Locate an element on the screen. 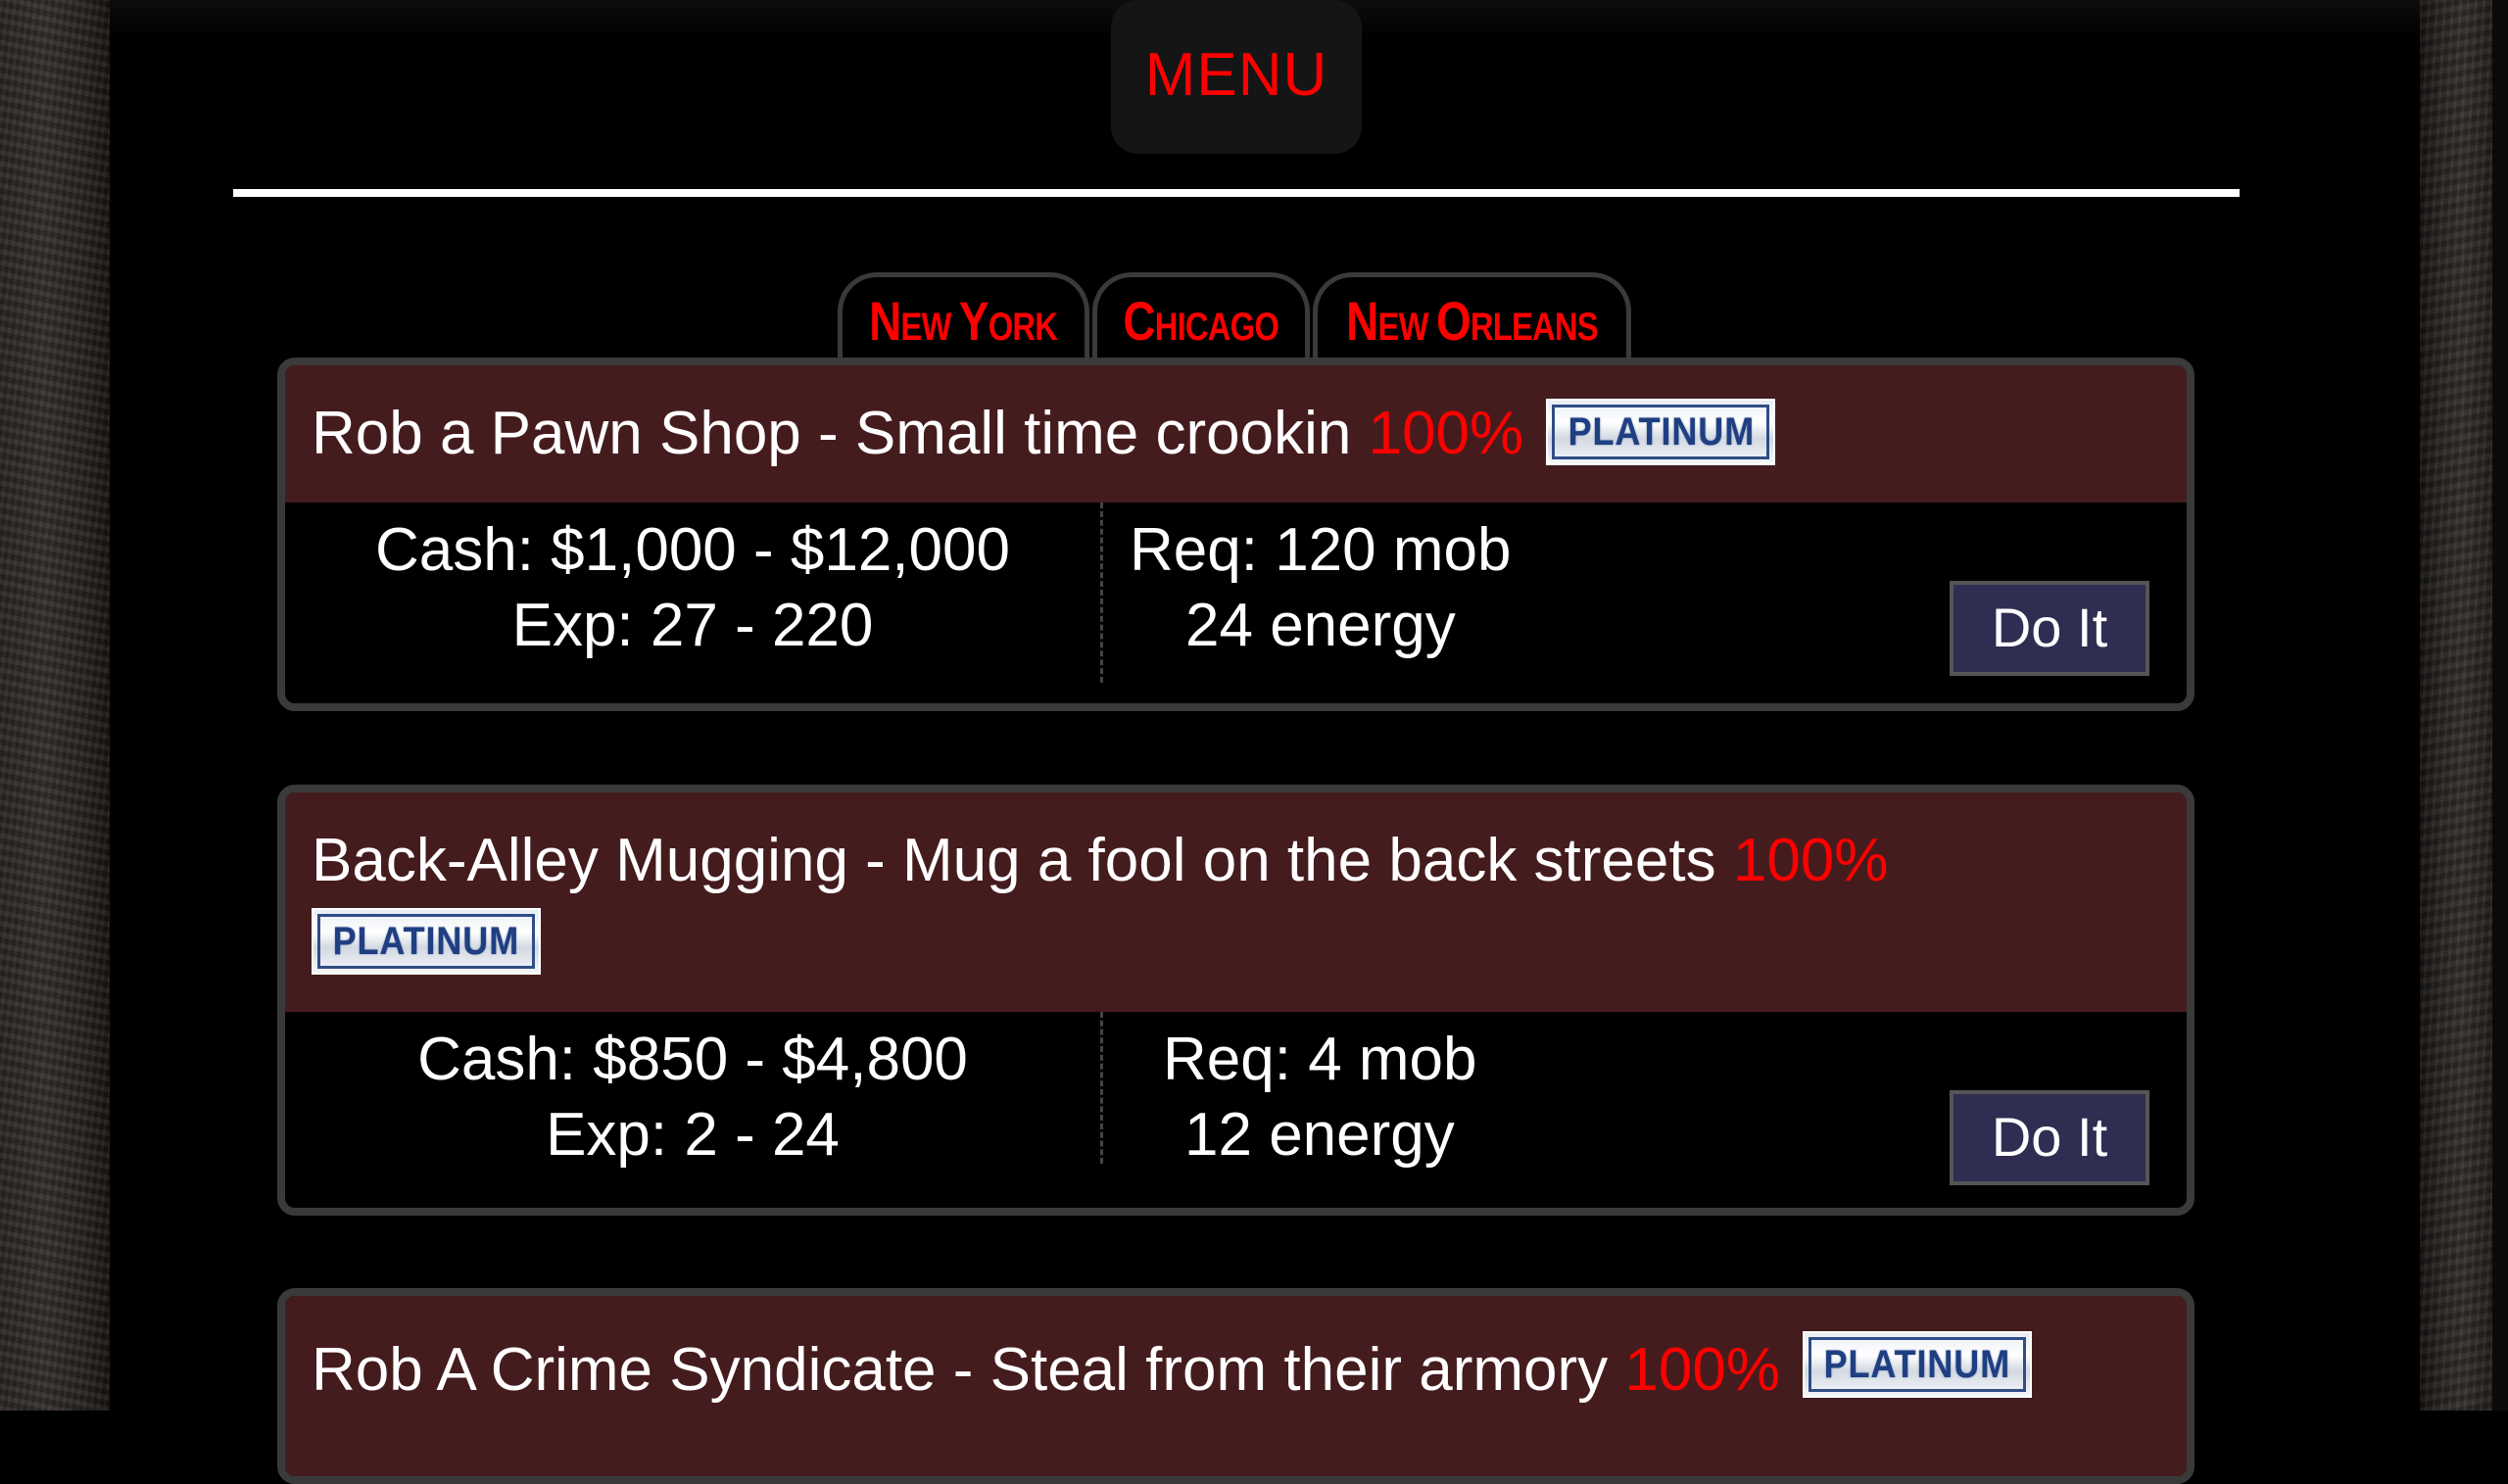 The width and height of the screenshot is (2508, 1484). job-req-mob: Req: 120 mob is located at coordinates (1321, 550).